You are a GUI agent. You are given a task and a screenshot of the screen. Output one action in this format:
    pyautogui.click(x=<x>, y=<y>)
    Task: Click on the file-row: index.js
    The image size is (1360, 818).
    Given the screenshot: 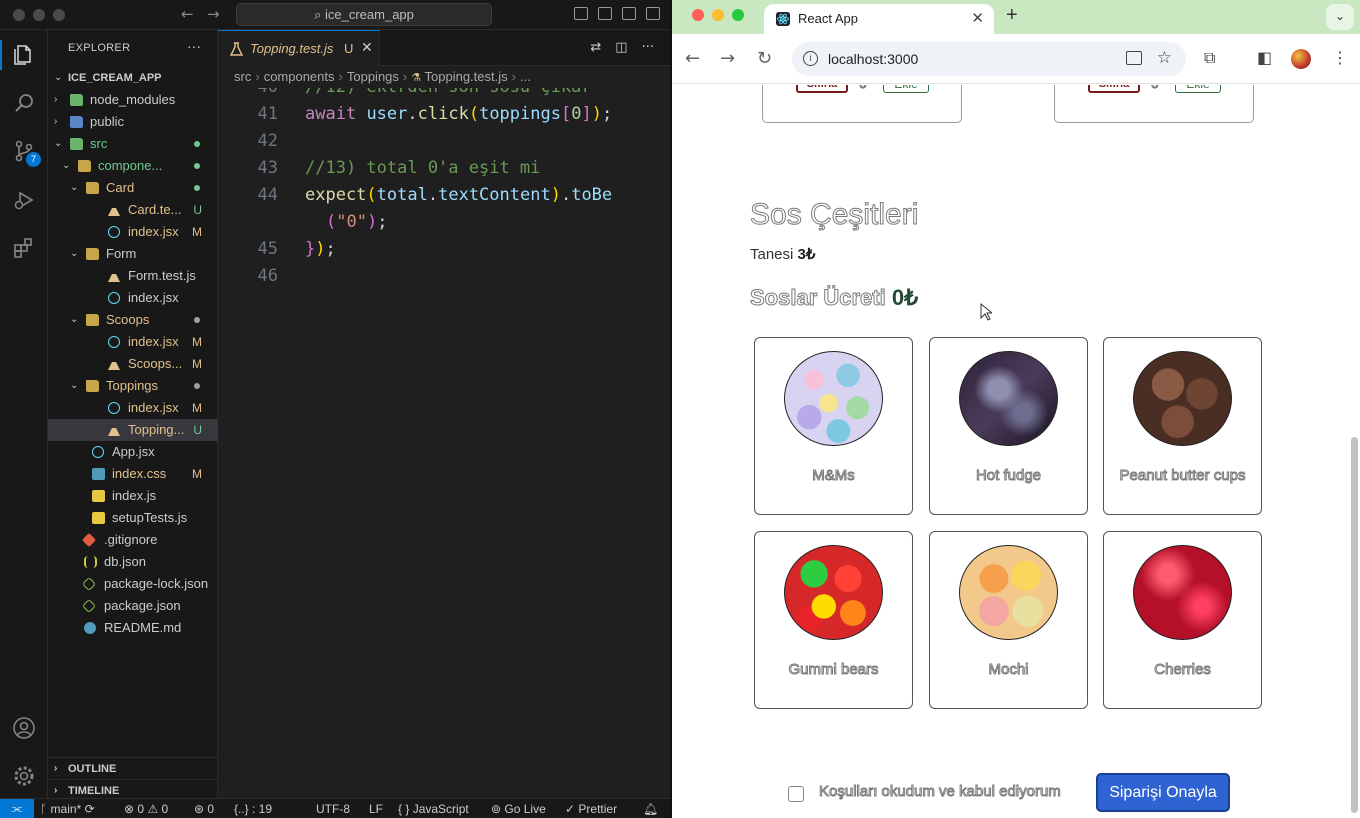 What is the action you would take?
    pyautogui.click(x=133, y=496)
    